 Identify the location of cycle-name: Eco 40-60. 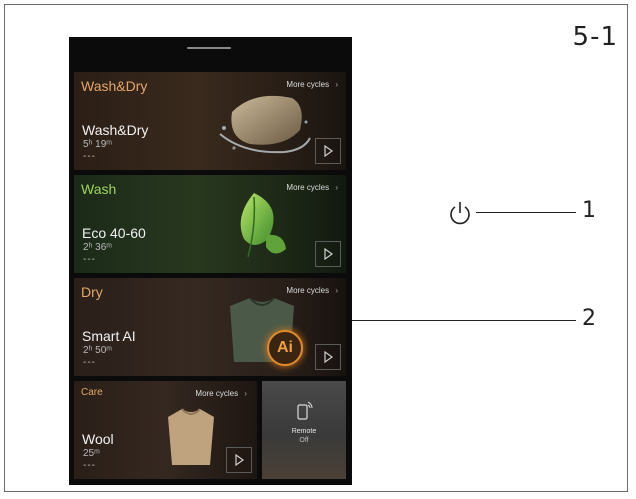
(114, 233).